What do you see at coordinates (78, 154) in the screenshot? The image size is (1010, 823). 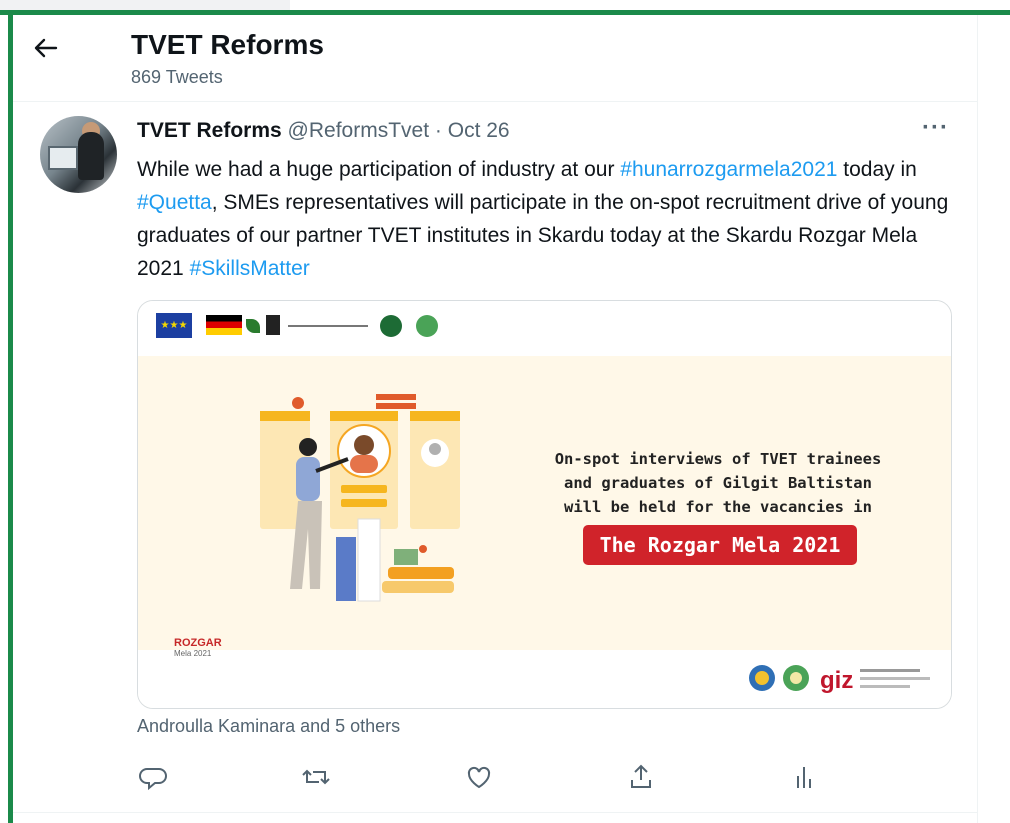 I see `avatar` at bounding box center [78, 154].